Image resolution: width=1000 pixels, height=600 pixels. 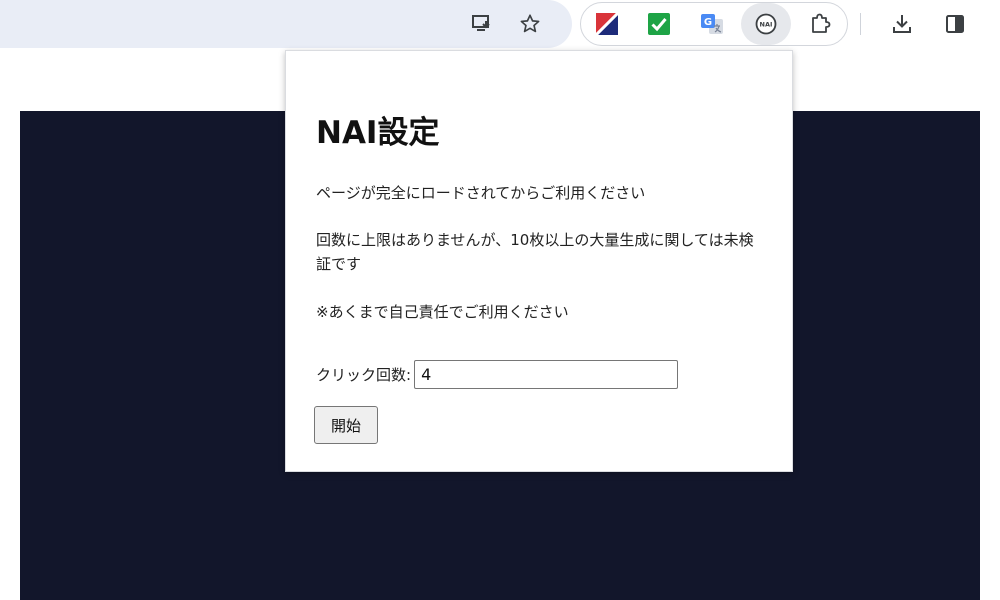 What do you see at coordinates (378, 133) in the screenshot?
I see `popup-title: NAI設定` at bounding box center [378, 133].